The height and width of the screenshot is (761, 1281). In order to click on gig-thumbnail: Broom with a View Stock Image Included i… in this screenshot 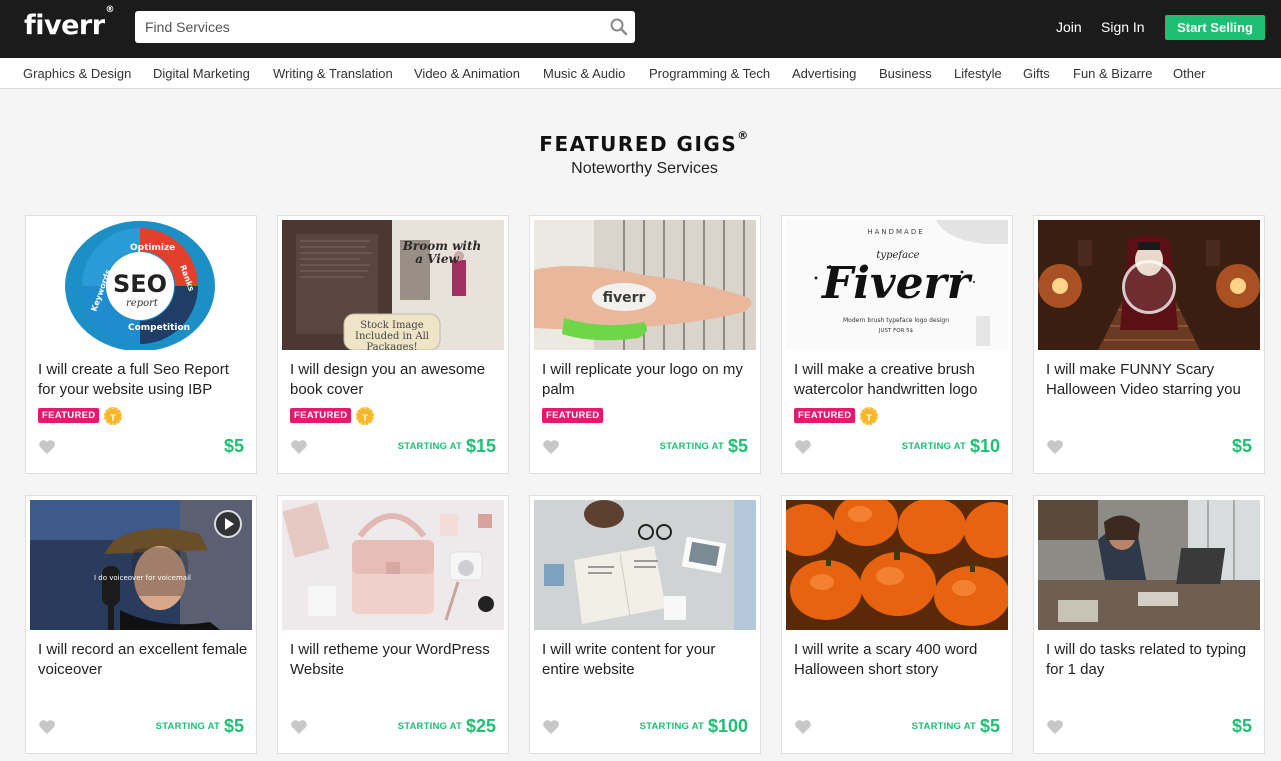, I will do `click(393, 285)`.